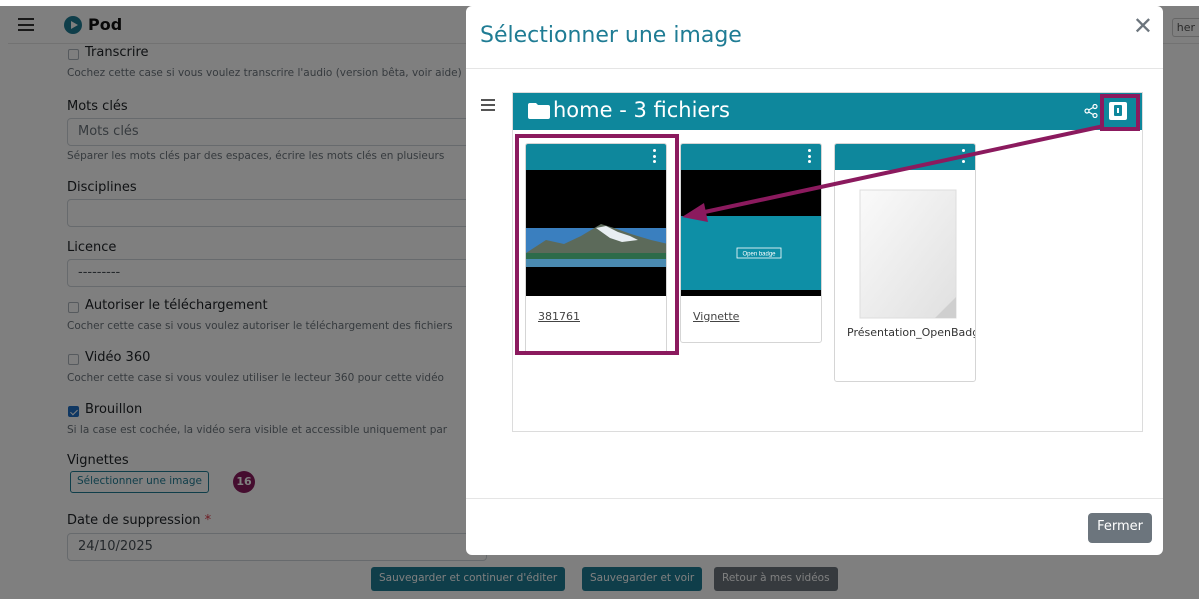 Image resolution: width=1199 pixels, height=599 pixels. Describe the element at coordinates (814, 68) in the screenshot. I see `modal-header-divider` at that location.